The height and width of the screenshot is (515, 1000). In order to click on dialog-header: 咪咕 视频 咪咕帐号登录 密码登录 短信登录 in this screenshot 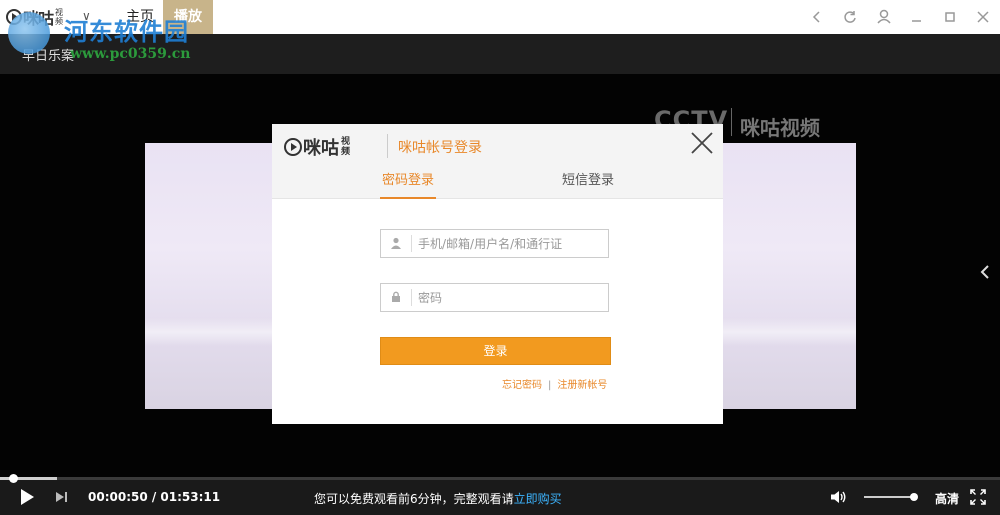, I will do `click(497, 161)`.